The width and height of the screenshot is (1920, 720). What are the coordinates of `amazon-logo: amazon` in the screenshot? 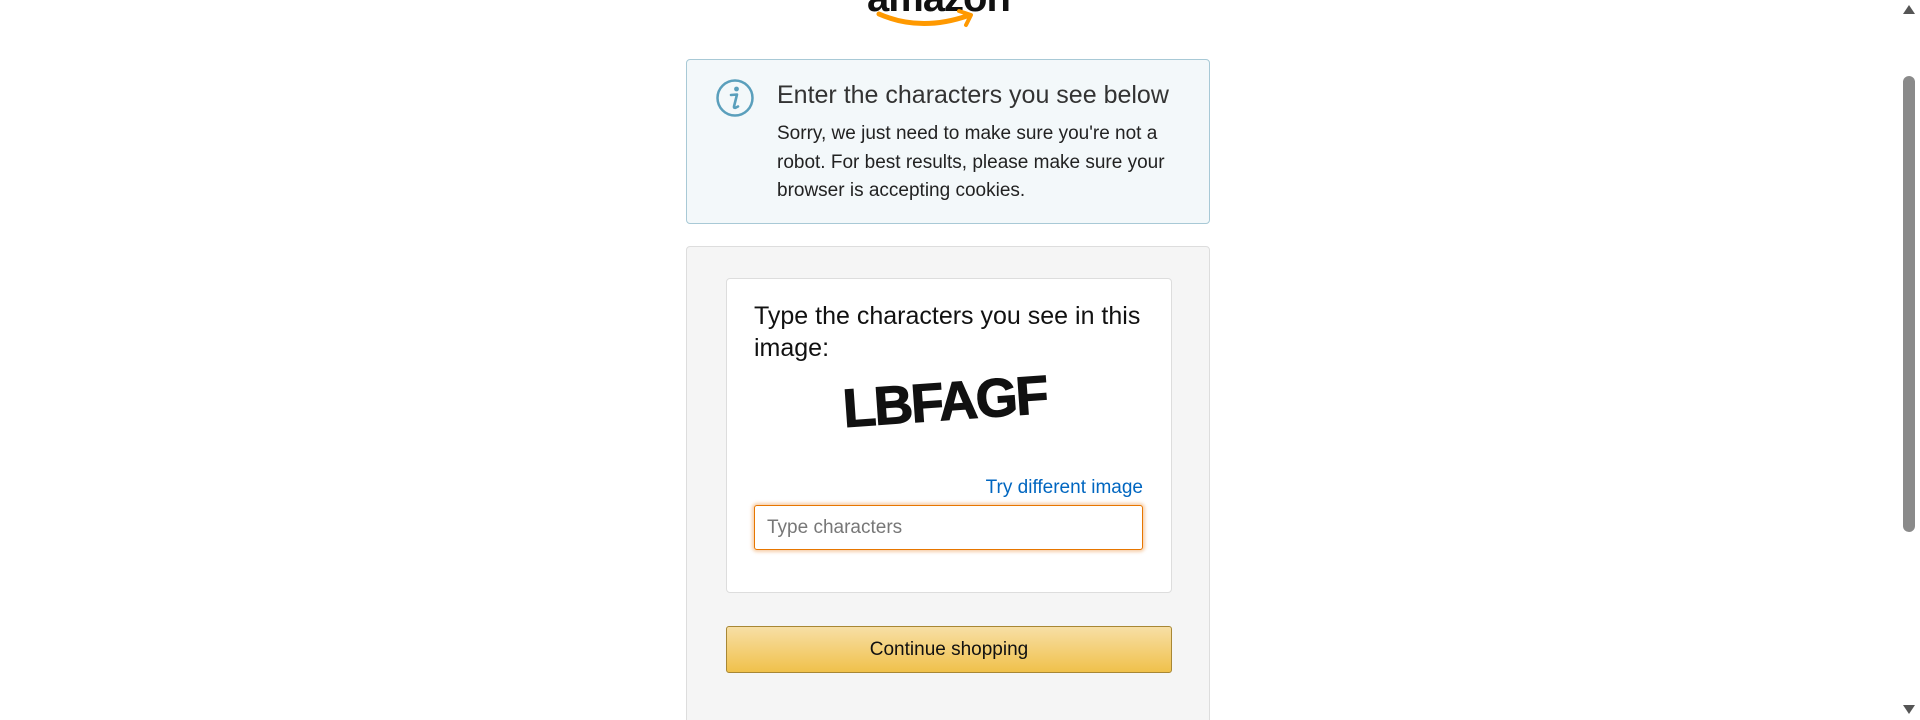 It's located at (947, 17).